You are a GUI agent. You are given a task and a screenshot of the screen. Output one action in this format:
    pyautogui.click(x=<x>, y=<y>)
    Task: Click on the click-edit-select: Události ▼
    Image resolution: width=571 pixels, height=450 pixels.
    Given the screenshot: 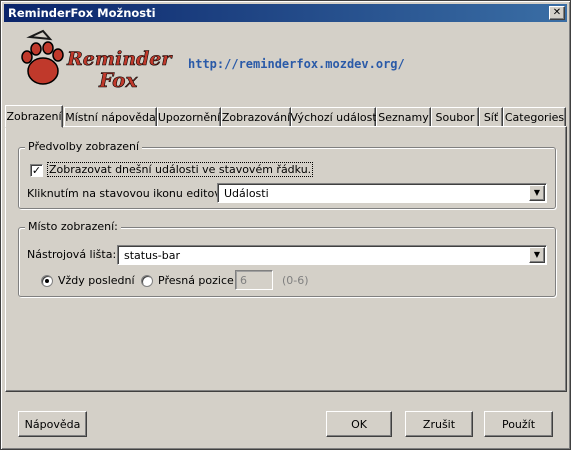 What is the action you would take?
    pyautogui.click(x=382, y=193)
    